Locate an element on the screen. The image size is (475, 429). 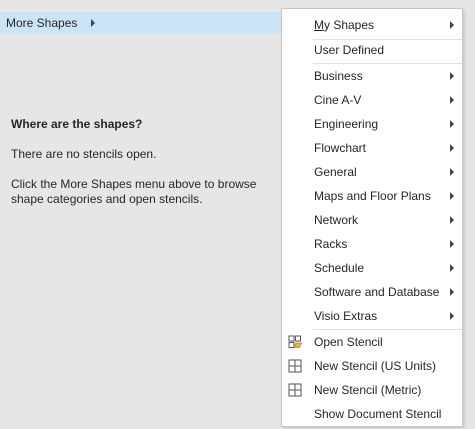
menu-item-cine-a-v: Cine A-V is located at coordinates (372, 100).